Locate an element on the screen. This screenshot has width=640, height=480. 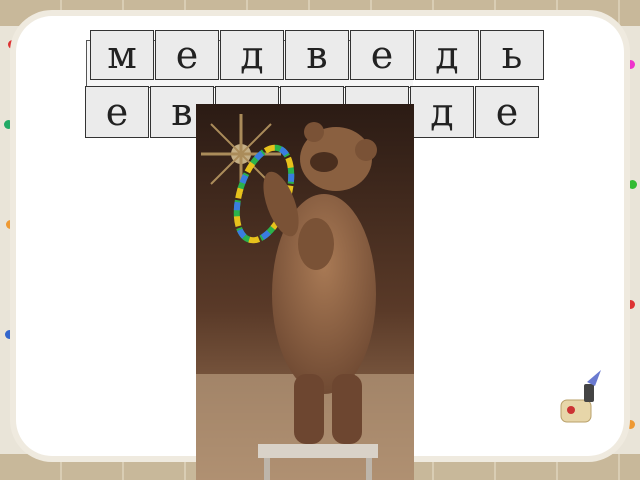
quill-scroll-icon is located at coordinates (579, 398).